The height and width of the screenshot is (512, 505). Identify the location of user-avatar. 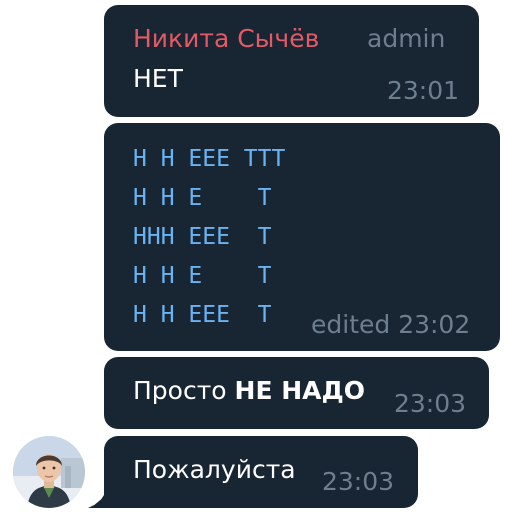
(49, 472).